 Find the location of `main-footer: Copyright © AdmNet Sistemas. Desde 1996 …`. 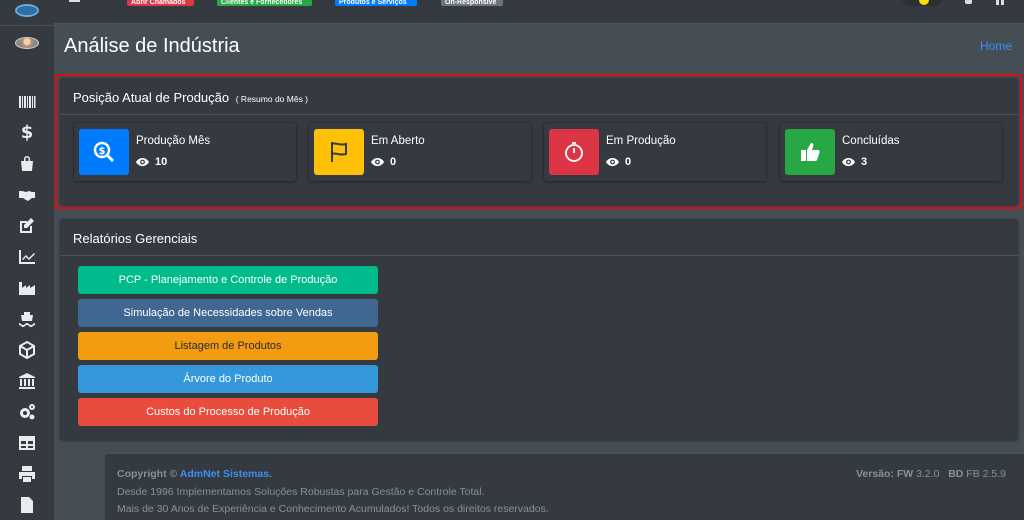

main-footer: Copyright © AdmNet Sistemas. Desde 1996 … is located at coordinates (564, 486).